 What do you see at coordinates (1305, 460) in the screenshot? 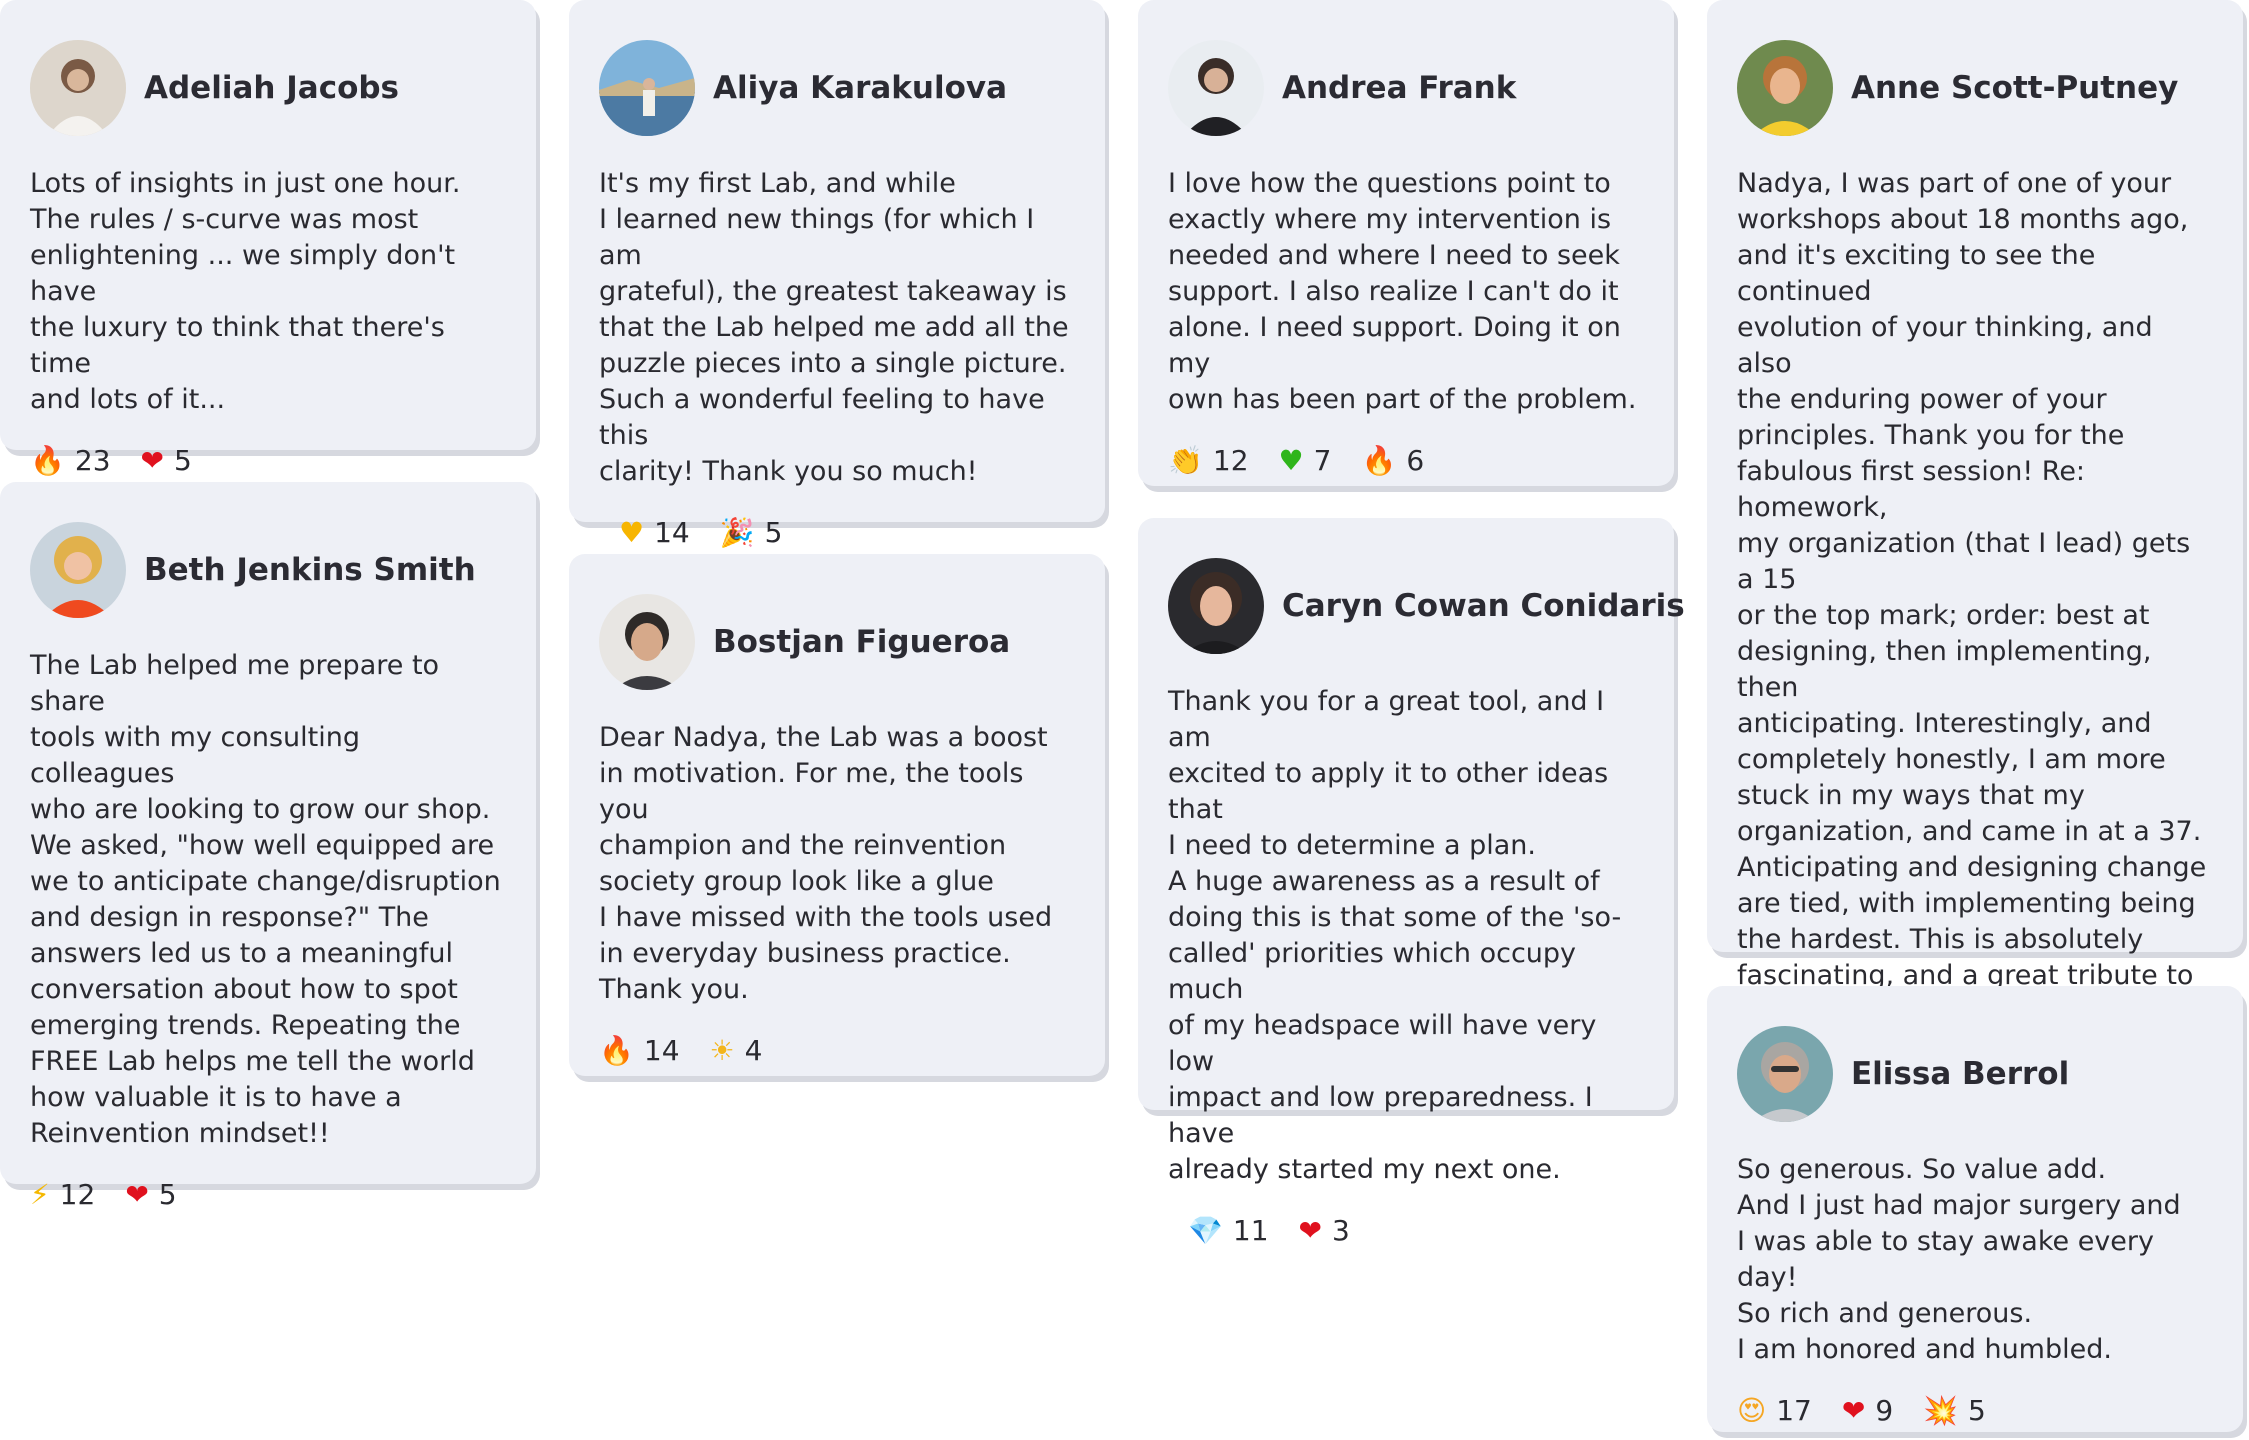
I see `reaction-green-heart: ♥ 7` at bounding box center [1305, 460].